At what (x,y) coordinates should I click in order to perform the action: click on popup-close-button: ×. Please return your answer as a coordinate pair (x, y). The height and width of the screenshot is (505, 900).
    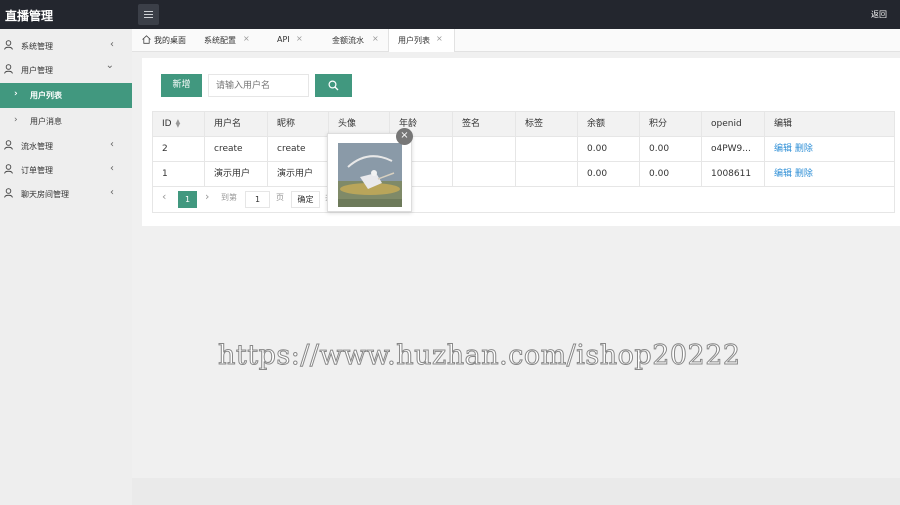
    Looking at the image, I should click on (404, 136).